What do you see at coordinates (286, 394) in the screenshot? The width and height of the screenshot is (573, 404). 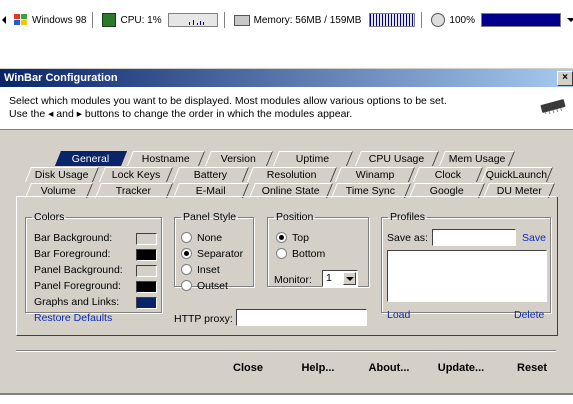 I see `dialog-bottom-edge` at bounding box center [286, 394].